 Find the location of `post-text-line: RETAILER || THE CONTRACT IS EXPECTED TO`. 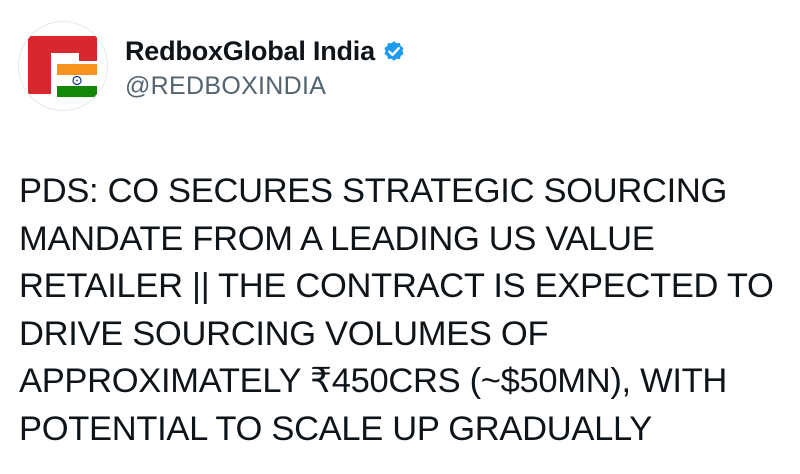

post-text-line: RETAILER || THE CONTRACT IS EXPECTED TO is located at coordinates (396, 286).